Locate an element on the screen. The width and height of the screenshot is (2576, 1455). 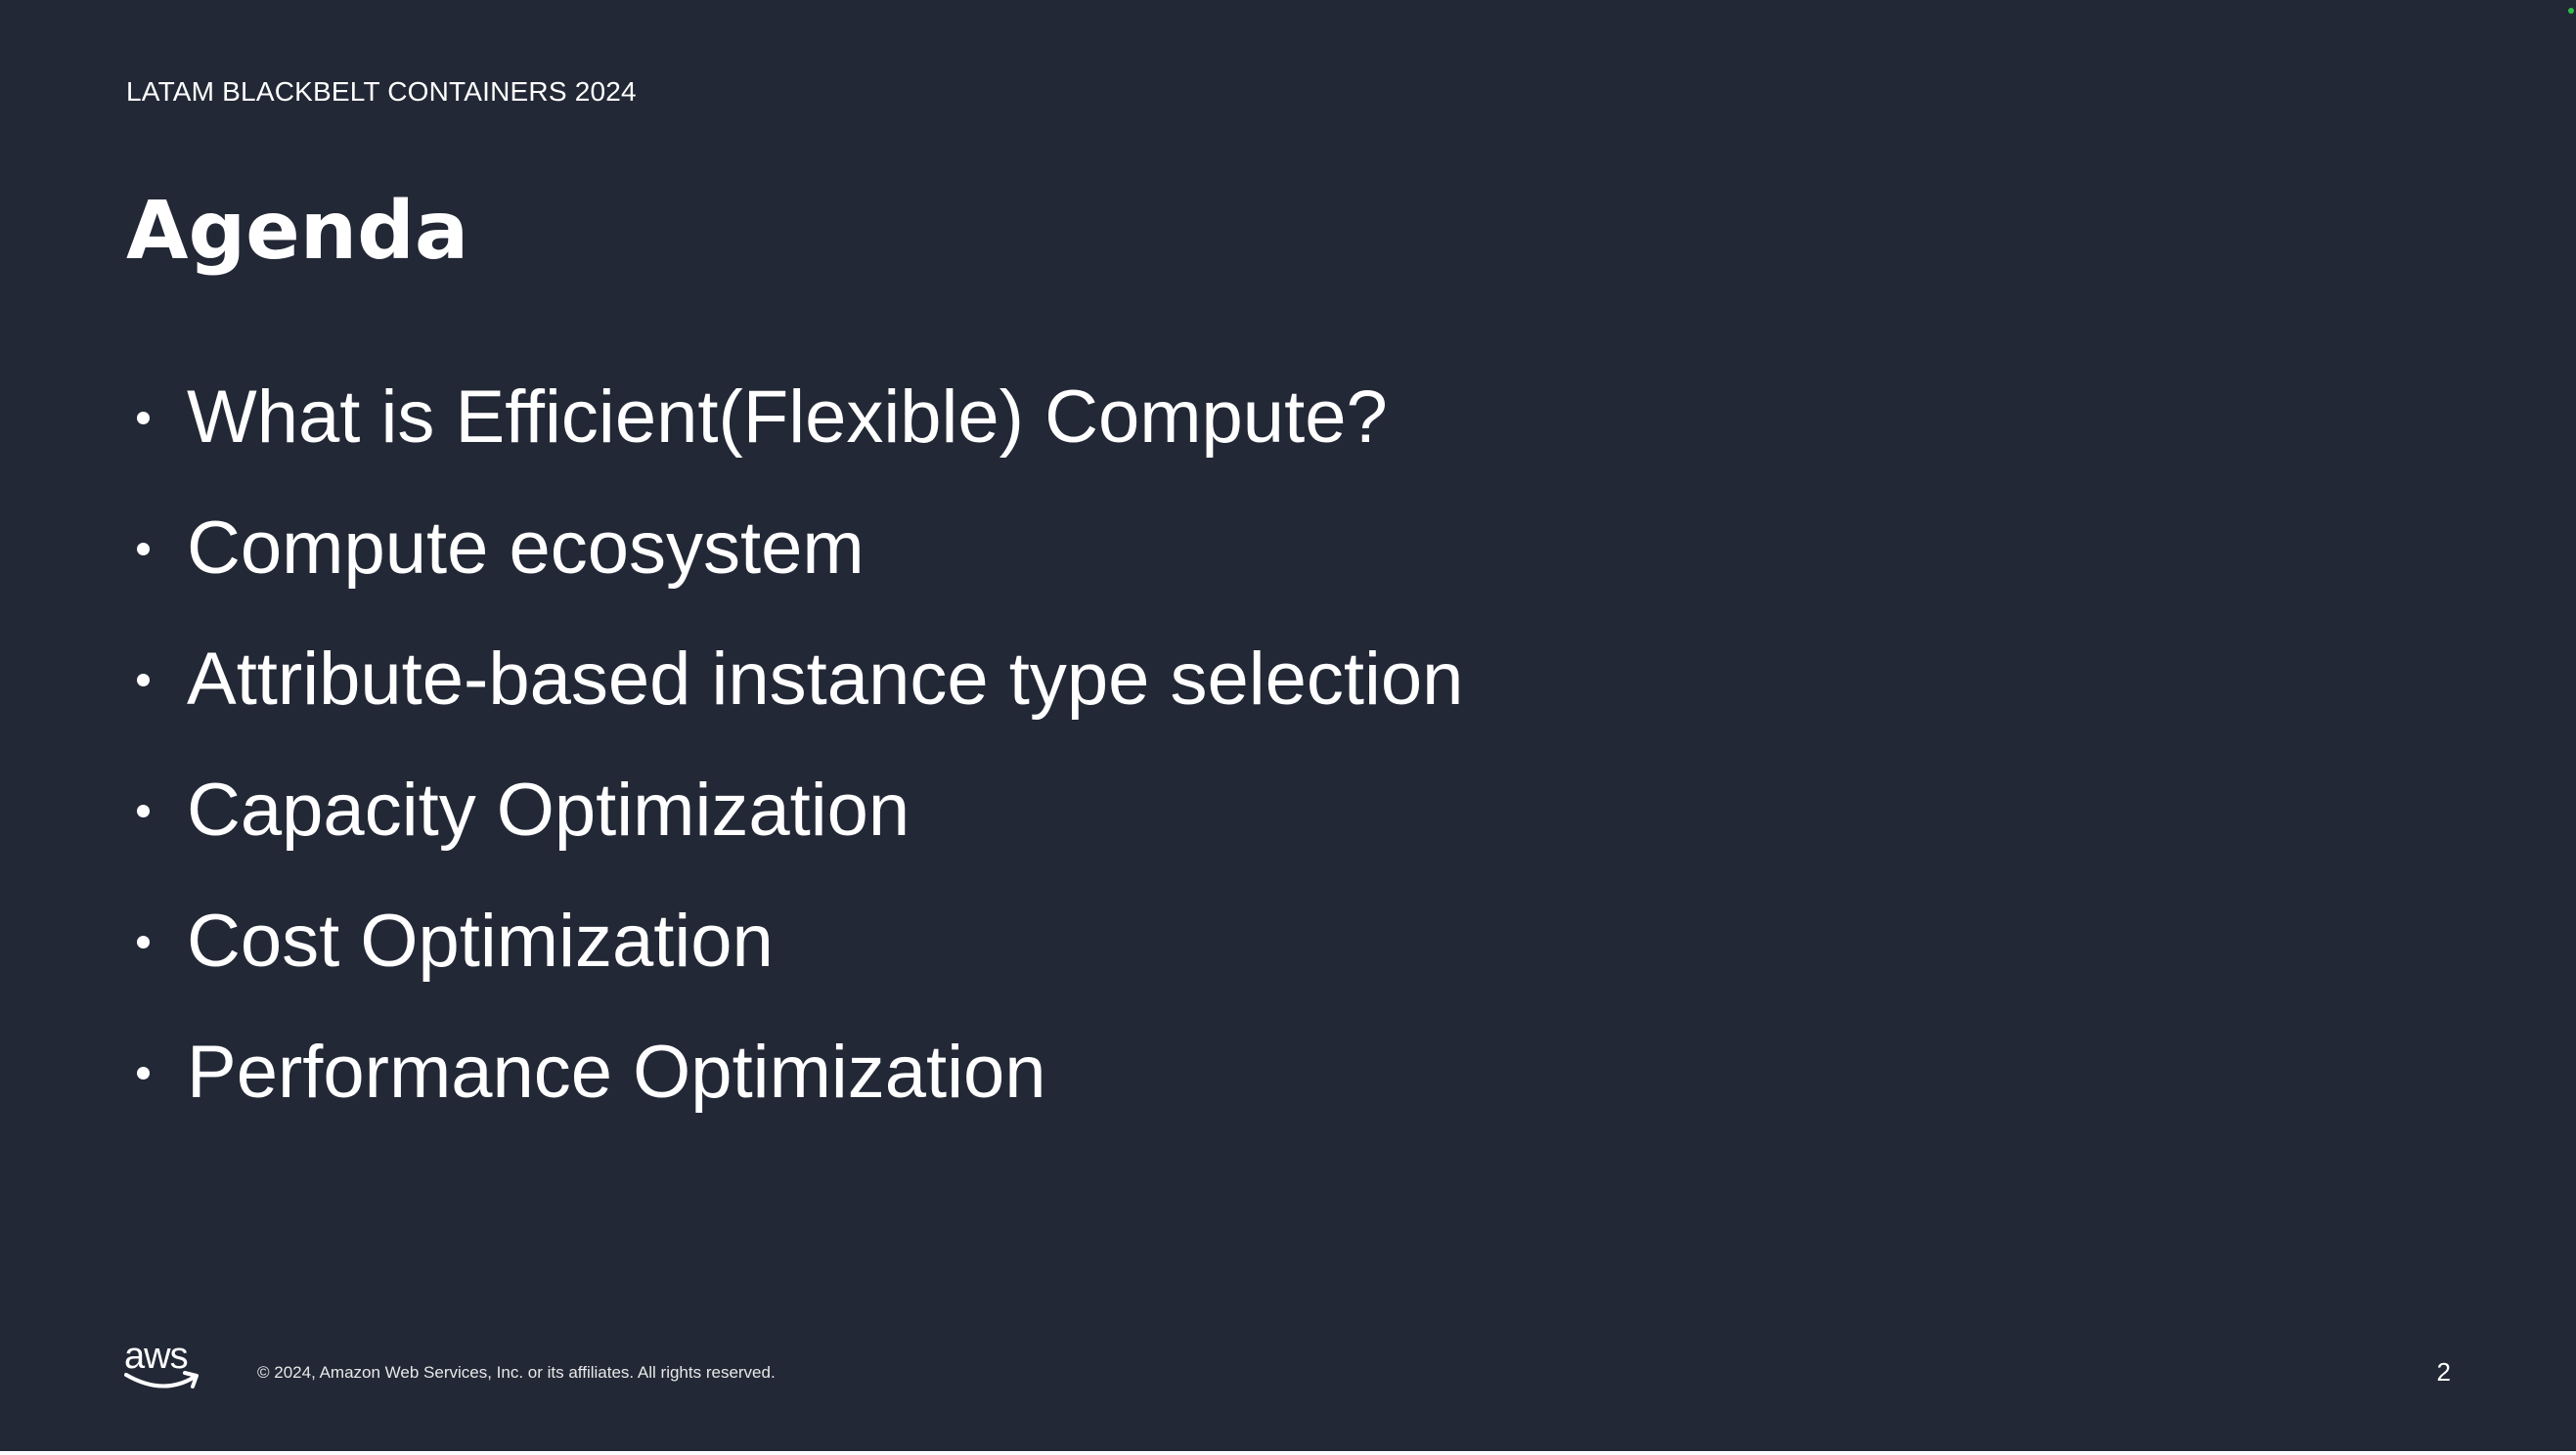
slide-title: Agenda is located at coordinates (297, 231).